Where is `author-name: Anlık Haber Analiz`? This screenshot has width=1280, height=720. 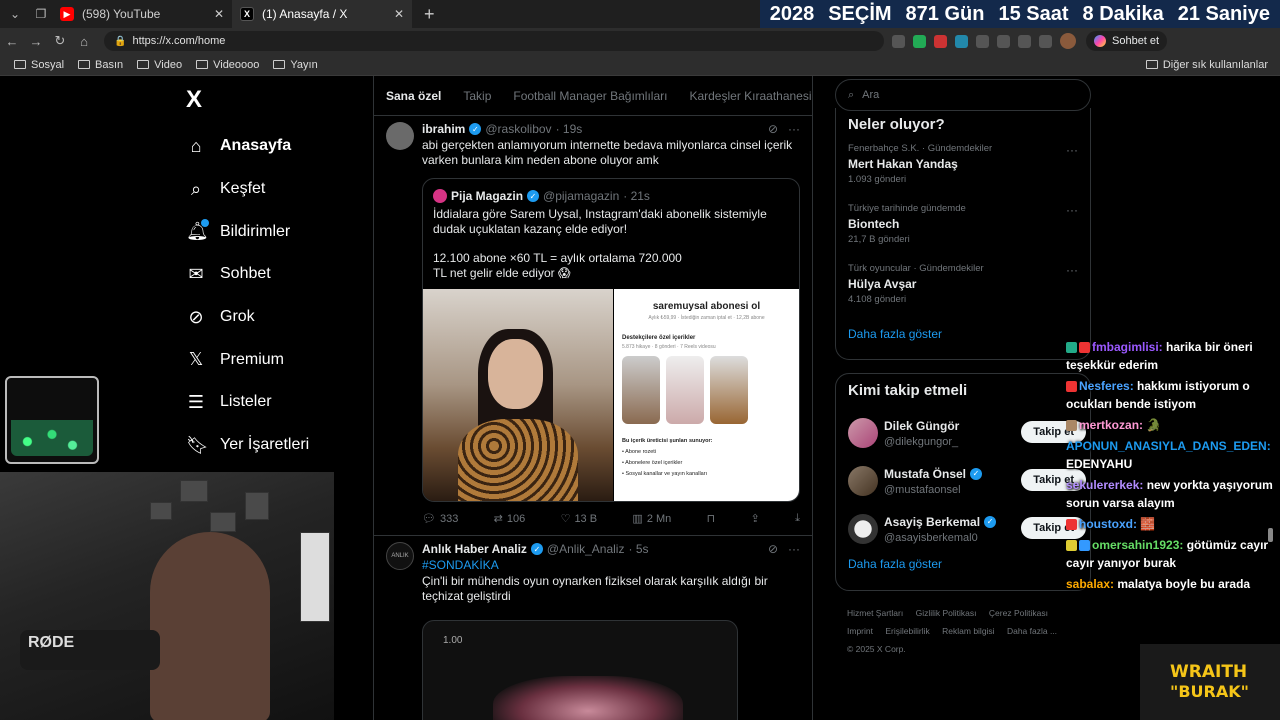
author-name: Anlık Haber Analiz is located at coordinates (474, 549).